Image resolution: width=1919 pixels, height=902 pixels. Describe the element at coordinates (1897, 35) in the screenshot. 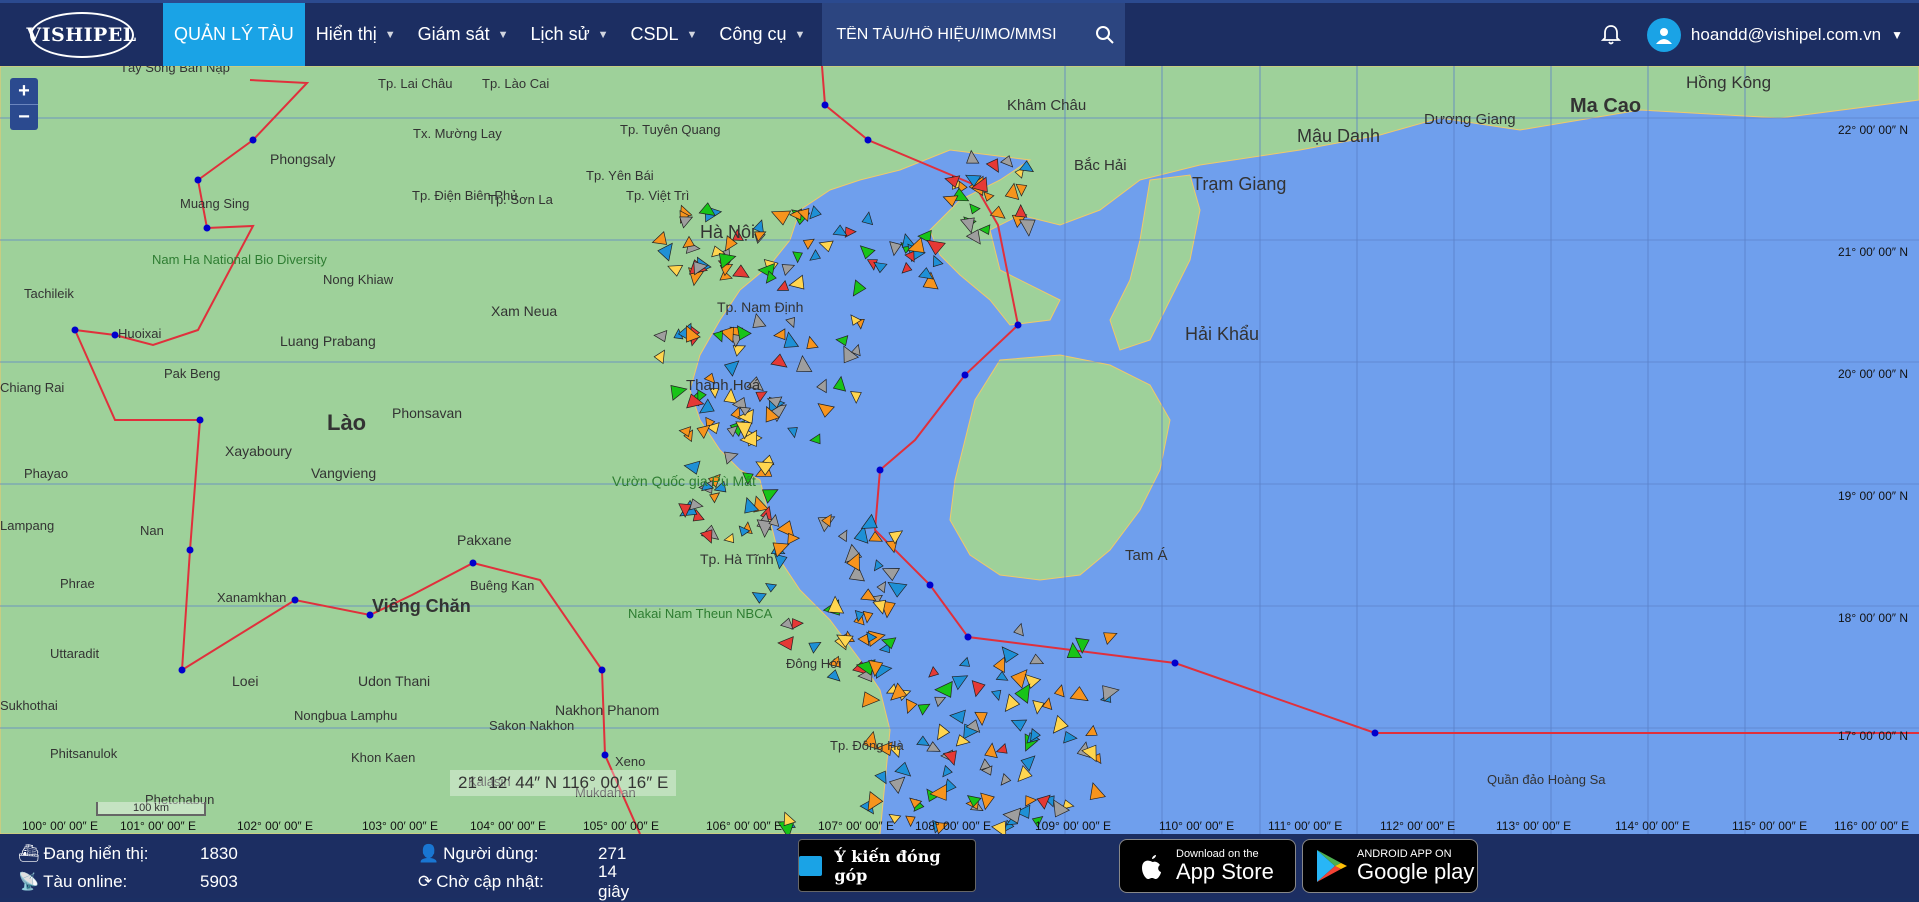

I see `chevron-down-icon: ▼` at that location.